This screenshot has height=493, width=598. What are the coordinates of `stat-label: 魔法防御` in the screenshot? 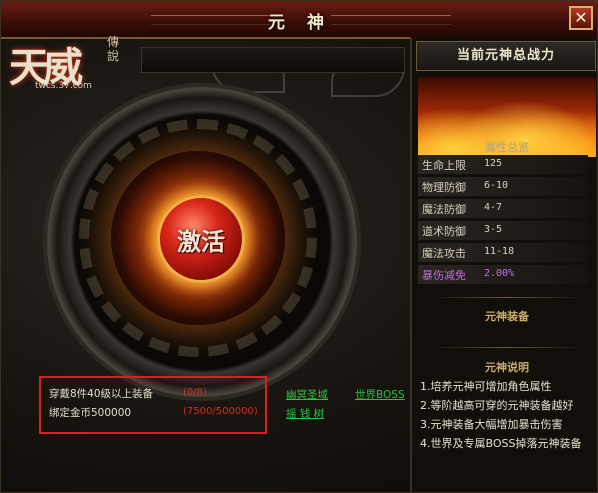 It's located at (444, 209).